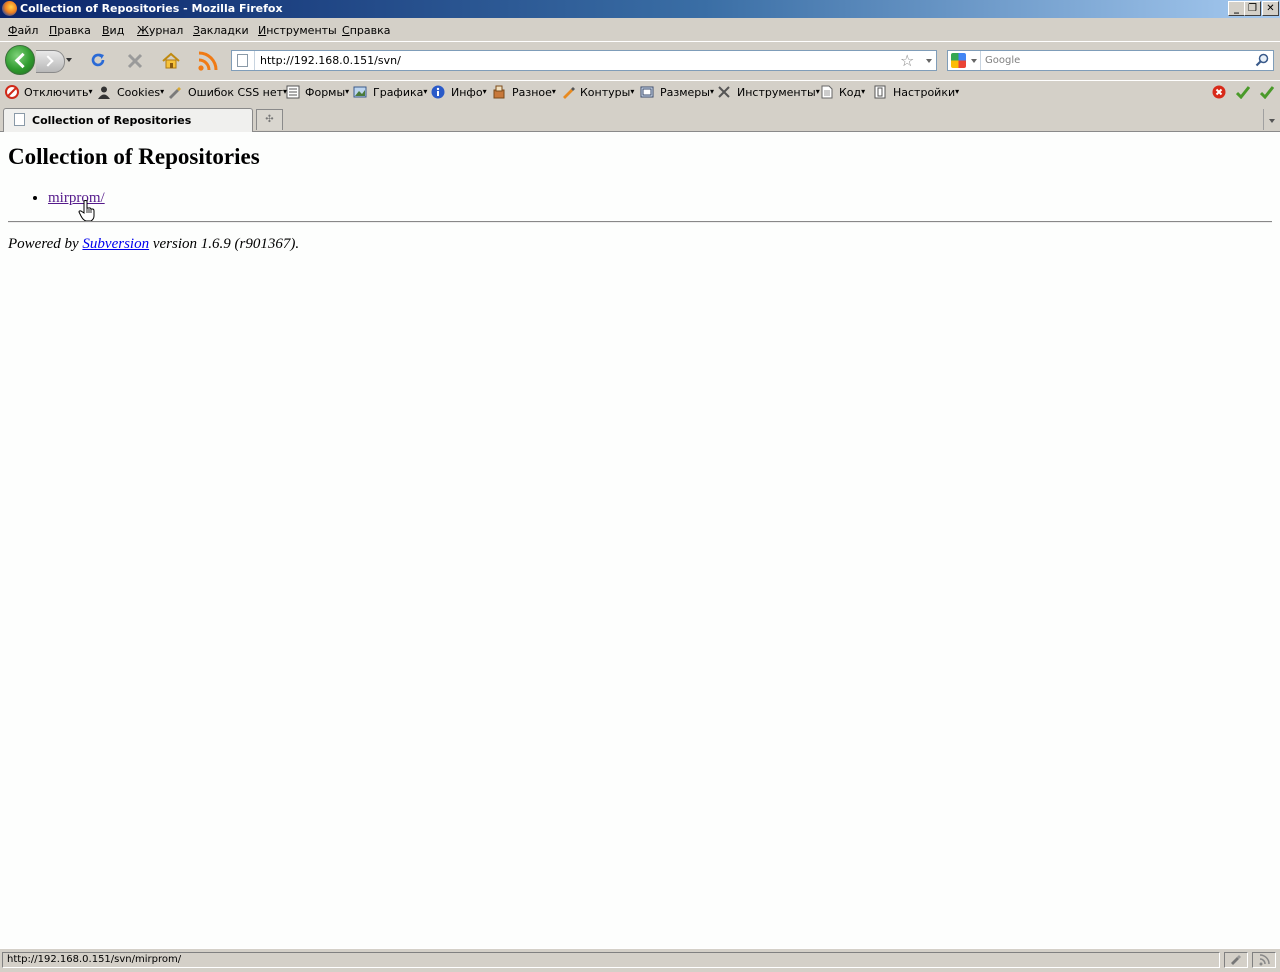 The width and height of the screenshot is (1280, 972). I want to click on devbar-forms: Формы▾, so click(327, 92).